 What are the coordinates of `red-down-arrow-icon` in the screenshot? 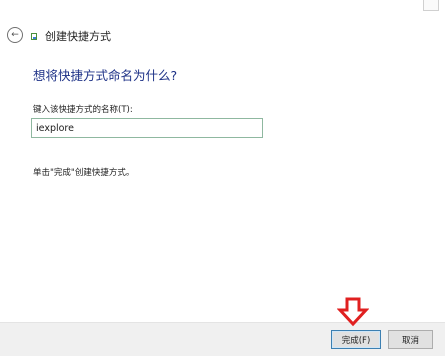 It's located at (353, 312).